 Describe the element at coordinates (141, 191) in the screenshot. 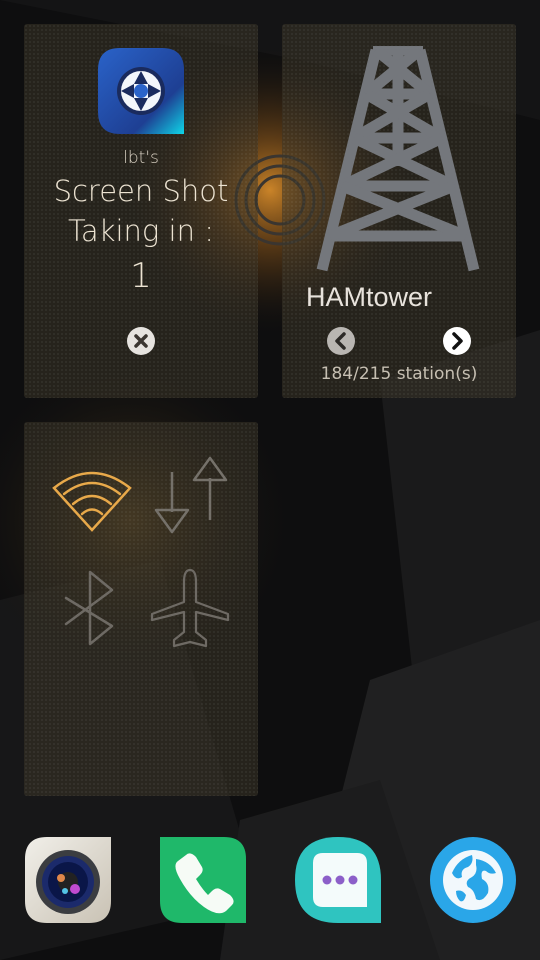

I see `widget-title: Screen Shot` at that location.